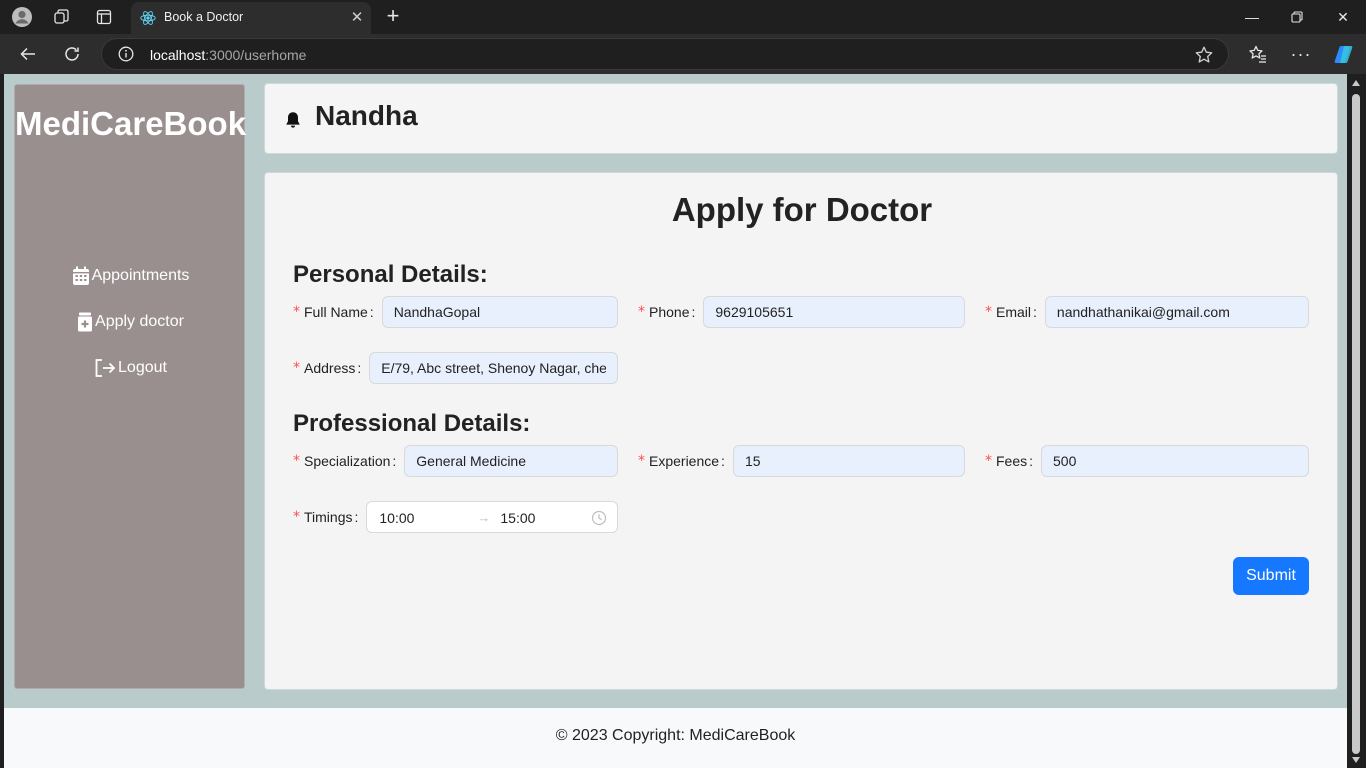 The image size is (1366, 768). I want to click on tab-actions-icon, so click(104, 17).